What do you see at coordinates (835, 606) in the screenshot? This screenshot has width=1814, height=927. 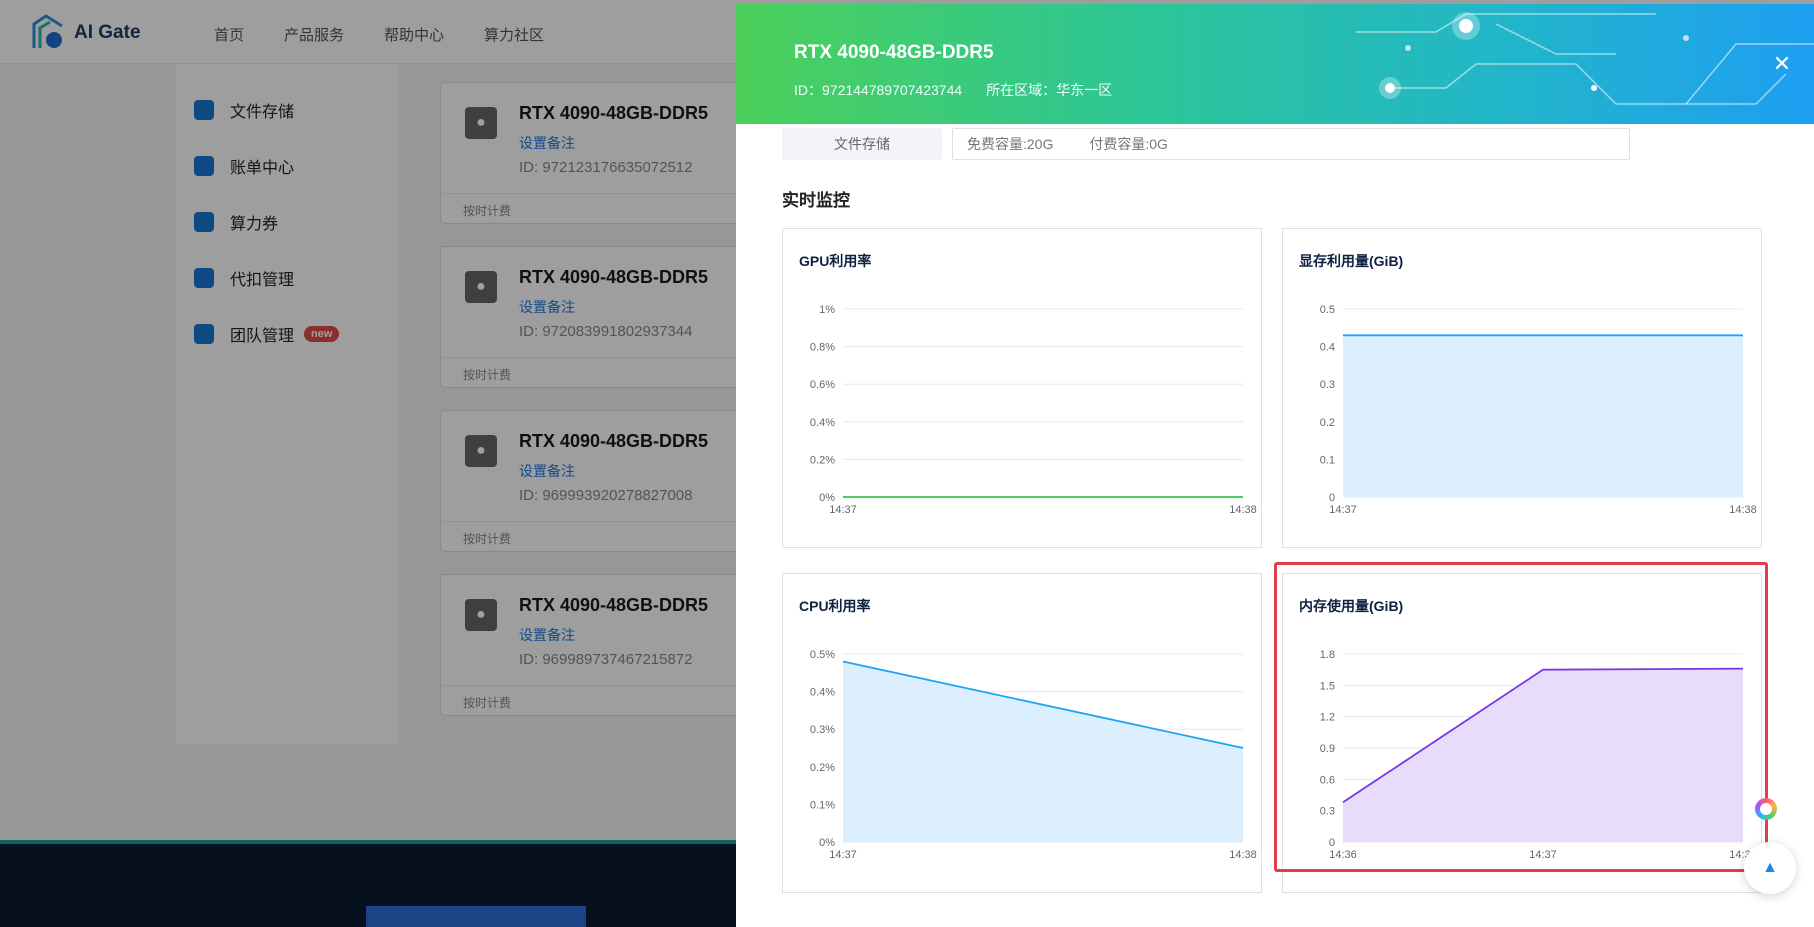 I see `chart-title: CPU利用率` at bounding box center [835, 606].